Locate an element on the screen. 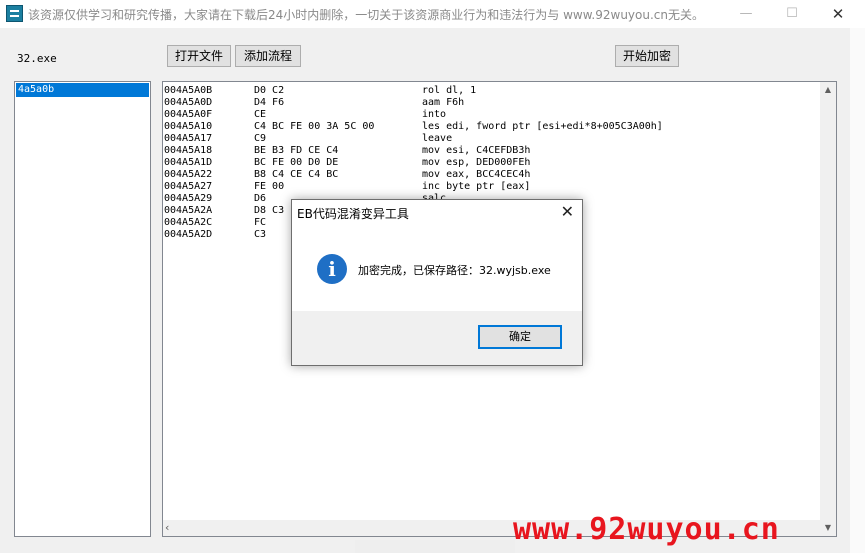 The width and height of the screenshot is (865, 553). filename-label: 32.exe is located at coordinates (37, 58).